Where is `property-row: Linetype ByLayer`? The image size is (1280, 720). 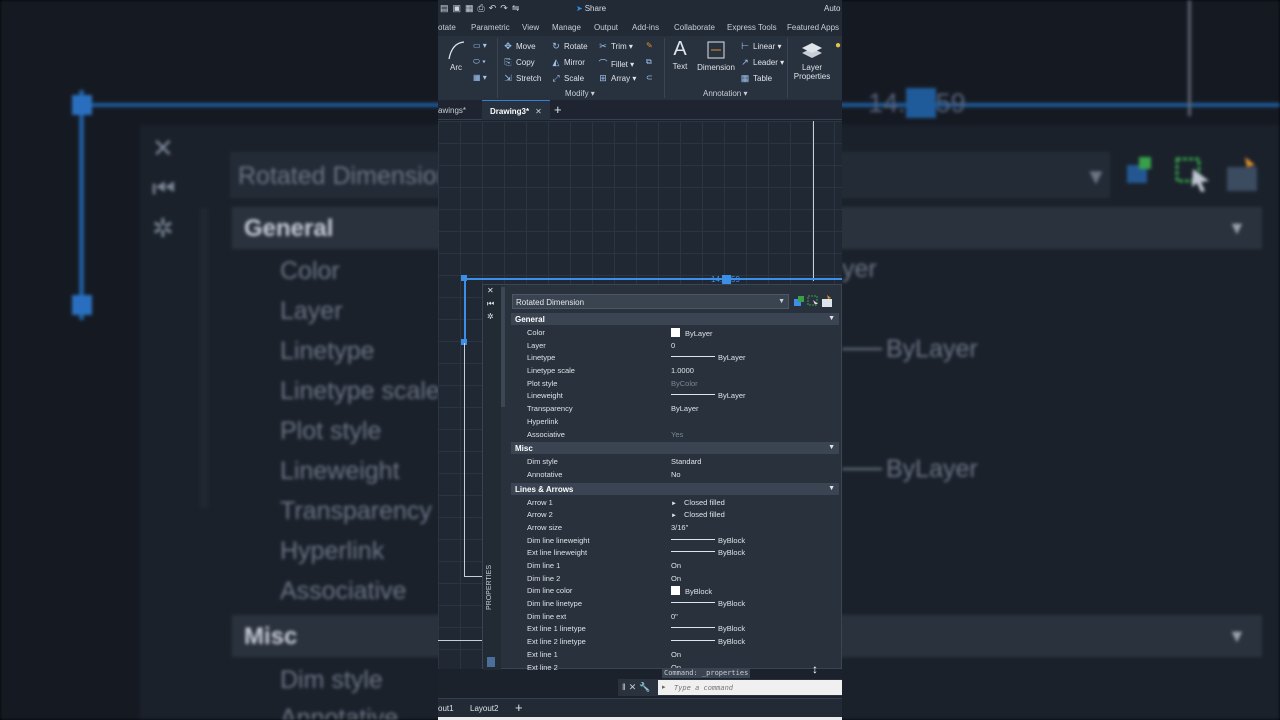
property-row: Linetype ByLayer is located at coordinates (675, 357).